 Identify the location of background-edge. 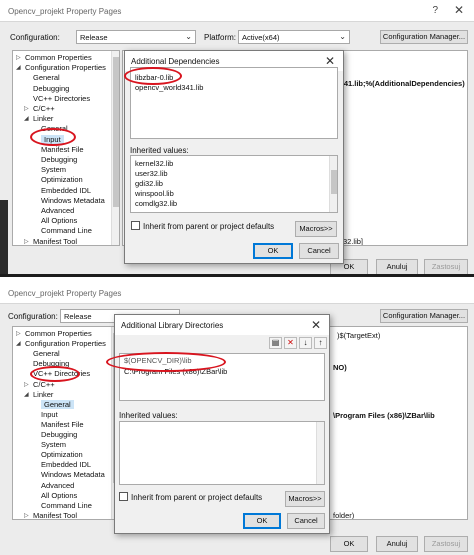
(4, 237).